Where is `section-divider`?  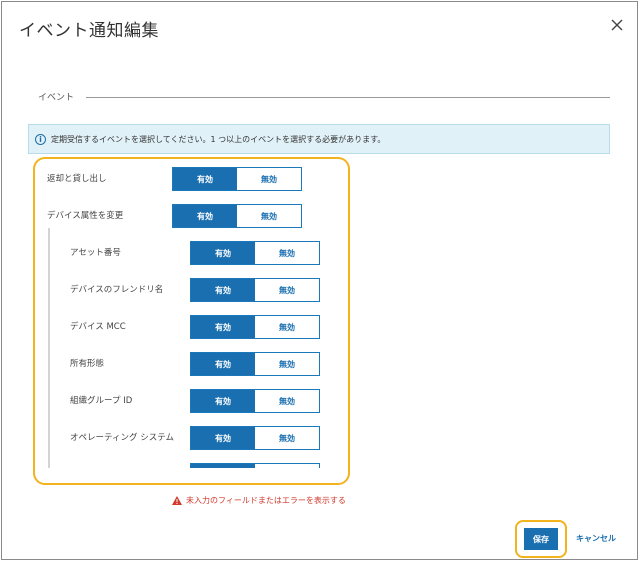
section-divider is located at coordinates (348, 97).